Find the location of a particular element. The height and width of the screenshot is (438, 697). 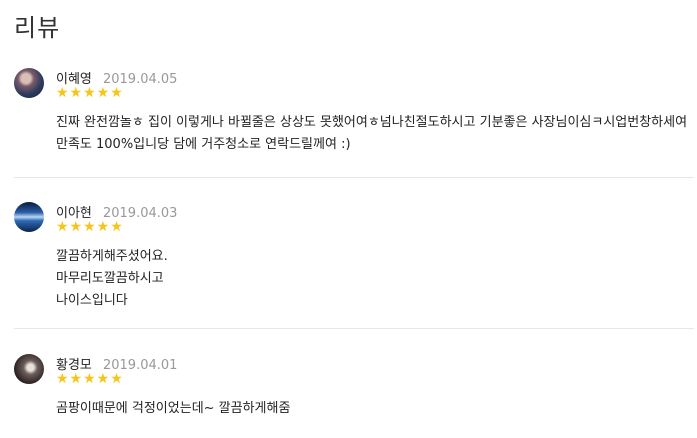

page-title: 리뷰 is located at coordinates (37, 28).